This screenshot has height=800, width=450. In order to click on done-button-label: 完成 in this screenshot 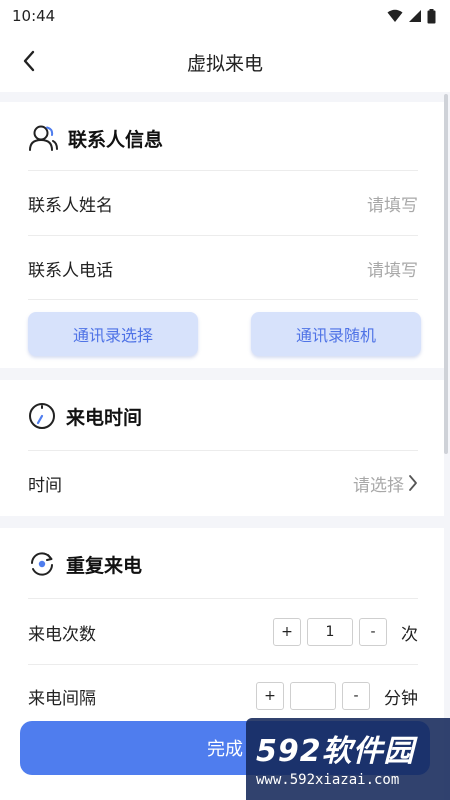, I will do `click(225, 749)`.